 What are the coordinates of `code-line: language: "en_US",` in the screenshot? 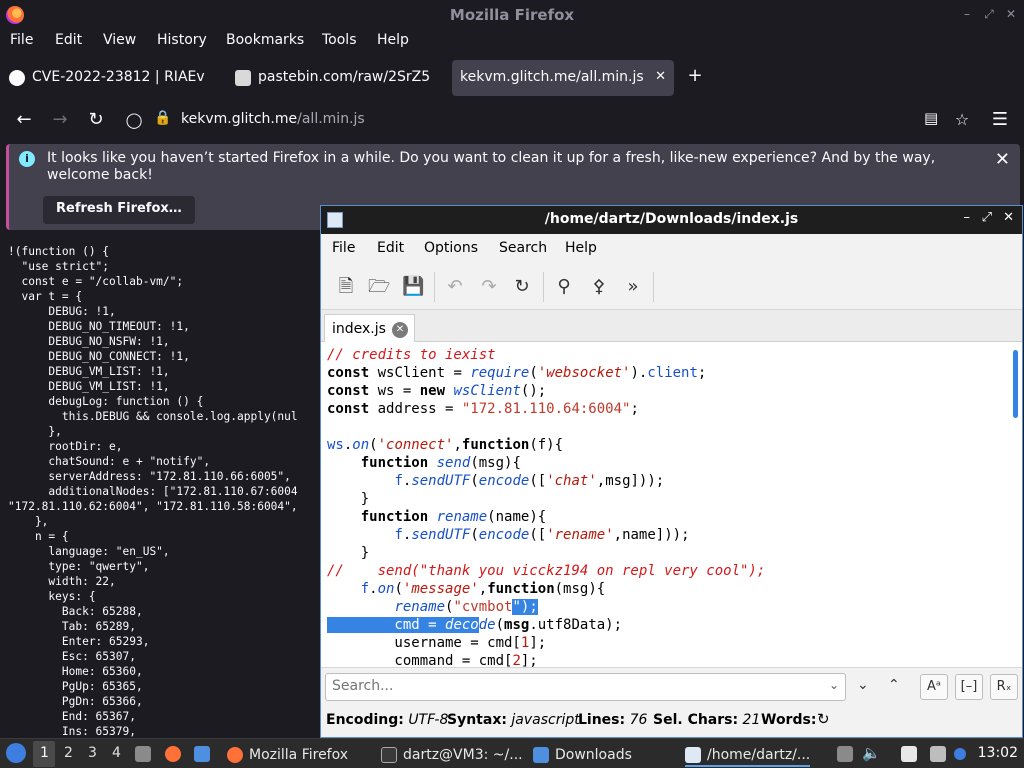 It's located at (89, 551).